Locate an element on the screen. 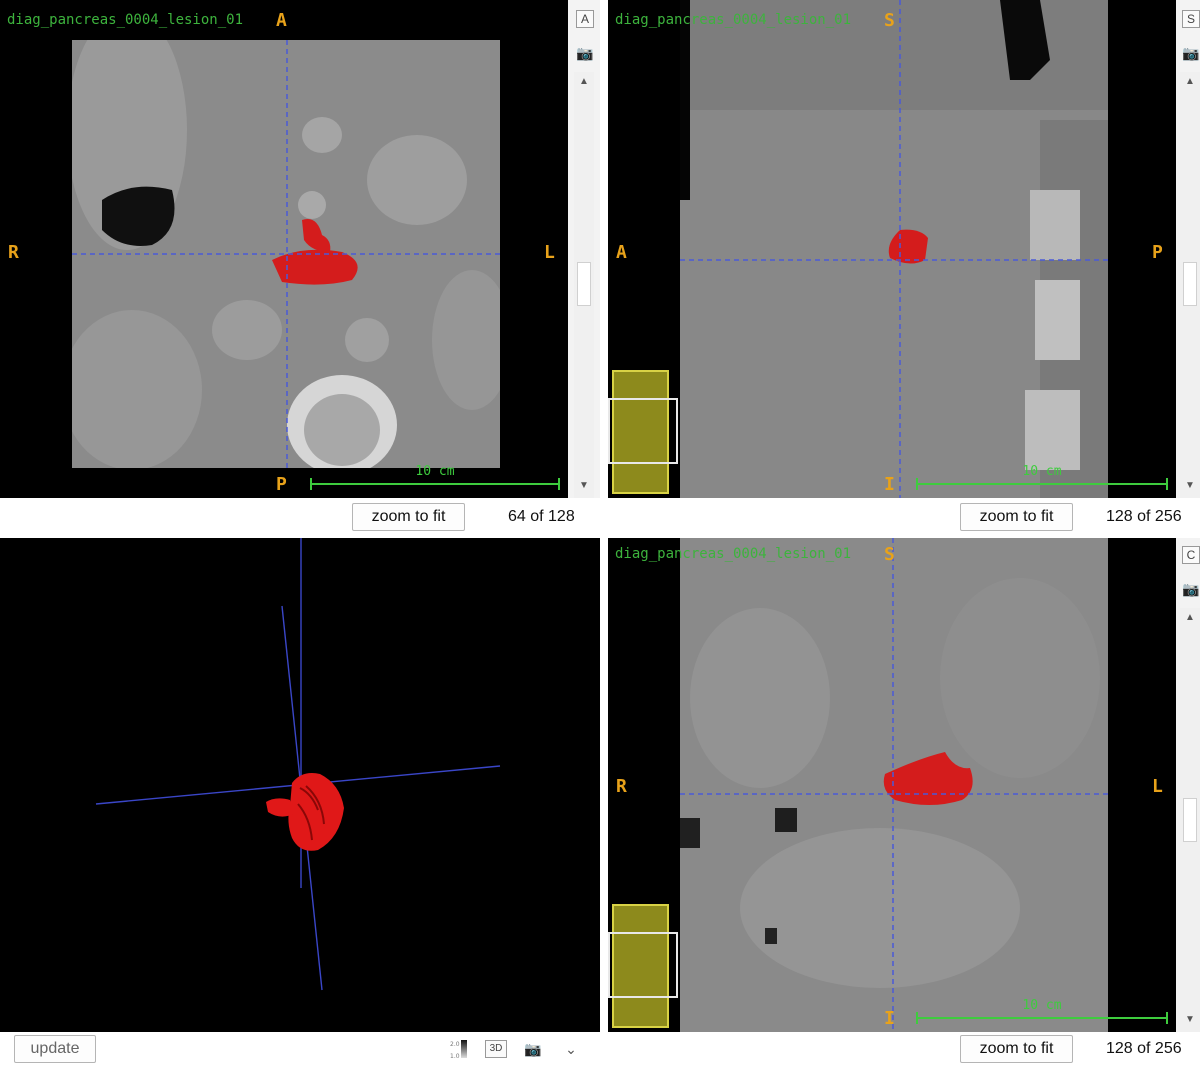 The height and width of the screenshot is (1065, 1200). sagittal-sidebar: S 📷 ▲ ▼ is located at coordinates (1188, 249).